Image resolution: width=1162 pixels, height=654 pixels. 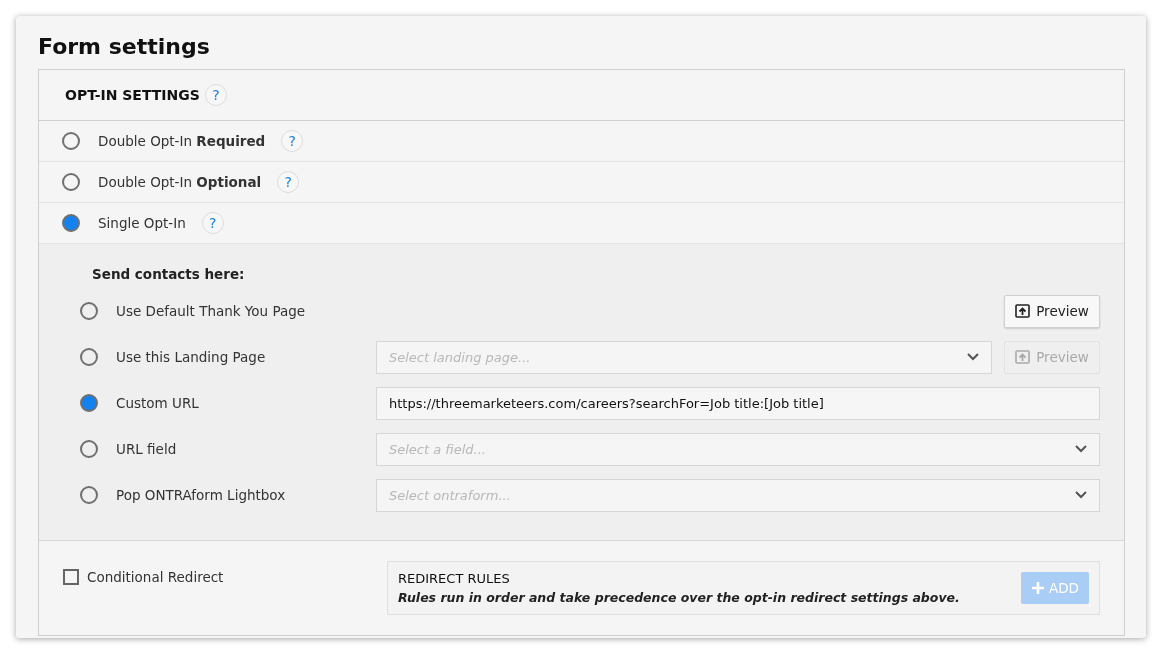 I want to click on option-label: Use this Landing Page, so click(x=191, y=357).